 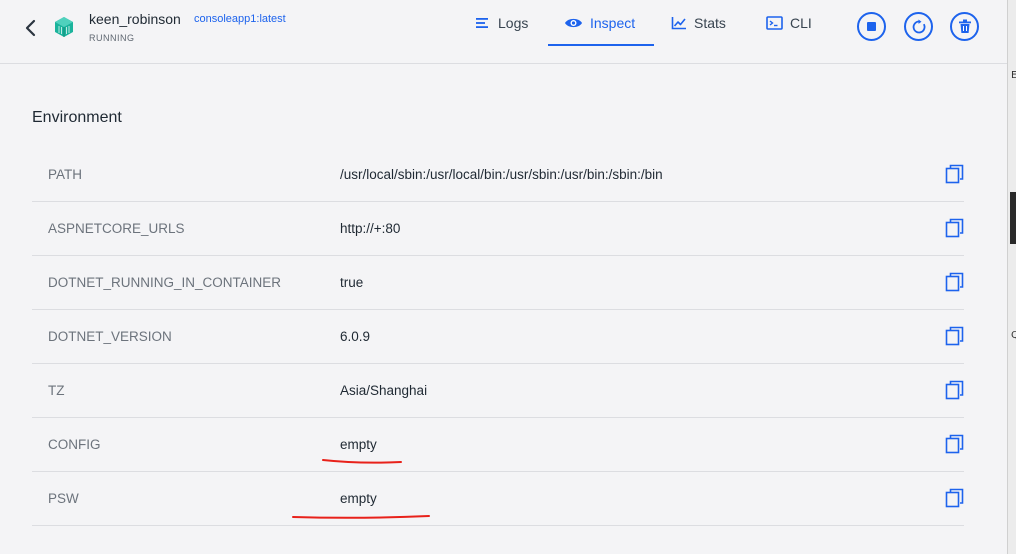 I want to click on tab-cli-label: CLI, so click(x=801, y=23).